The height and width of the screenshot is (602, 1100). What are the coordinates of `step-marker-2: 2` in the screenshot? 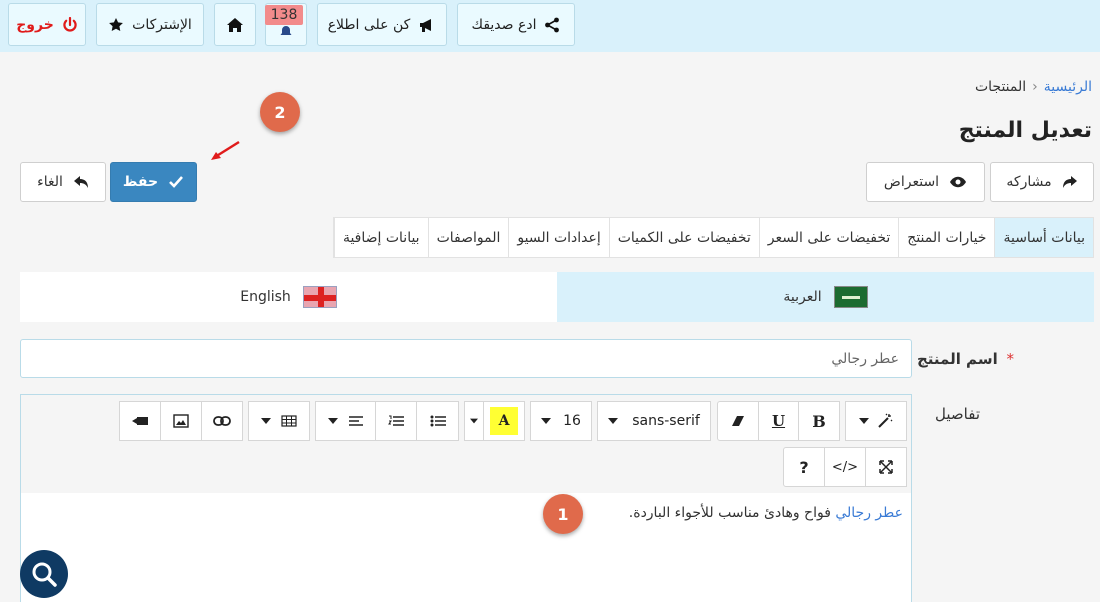 It's located at (280, 112).